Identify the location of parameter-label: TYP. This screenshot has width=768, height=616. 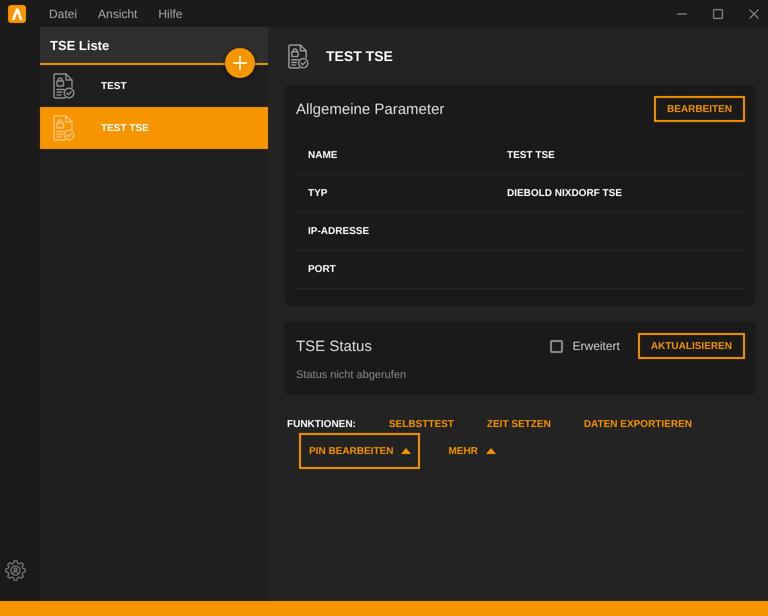
(318, 193).